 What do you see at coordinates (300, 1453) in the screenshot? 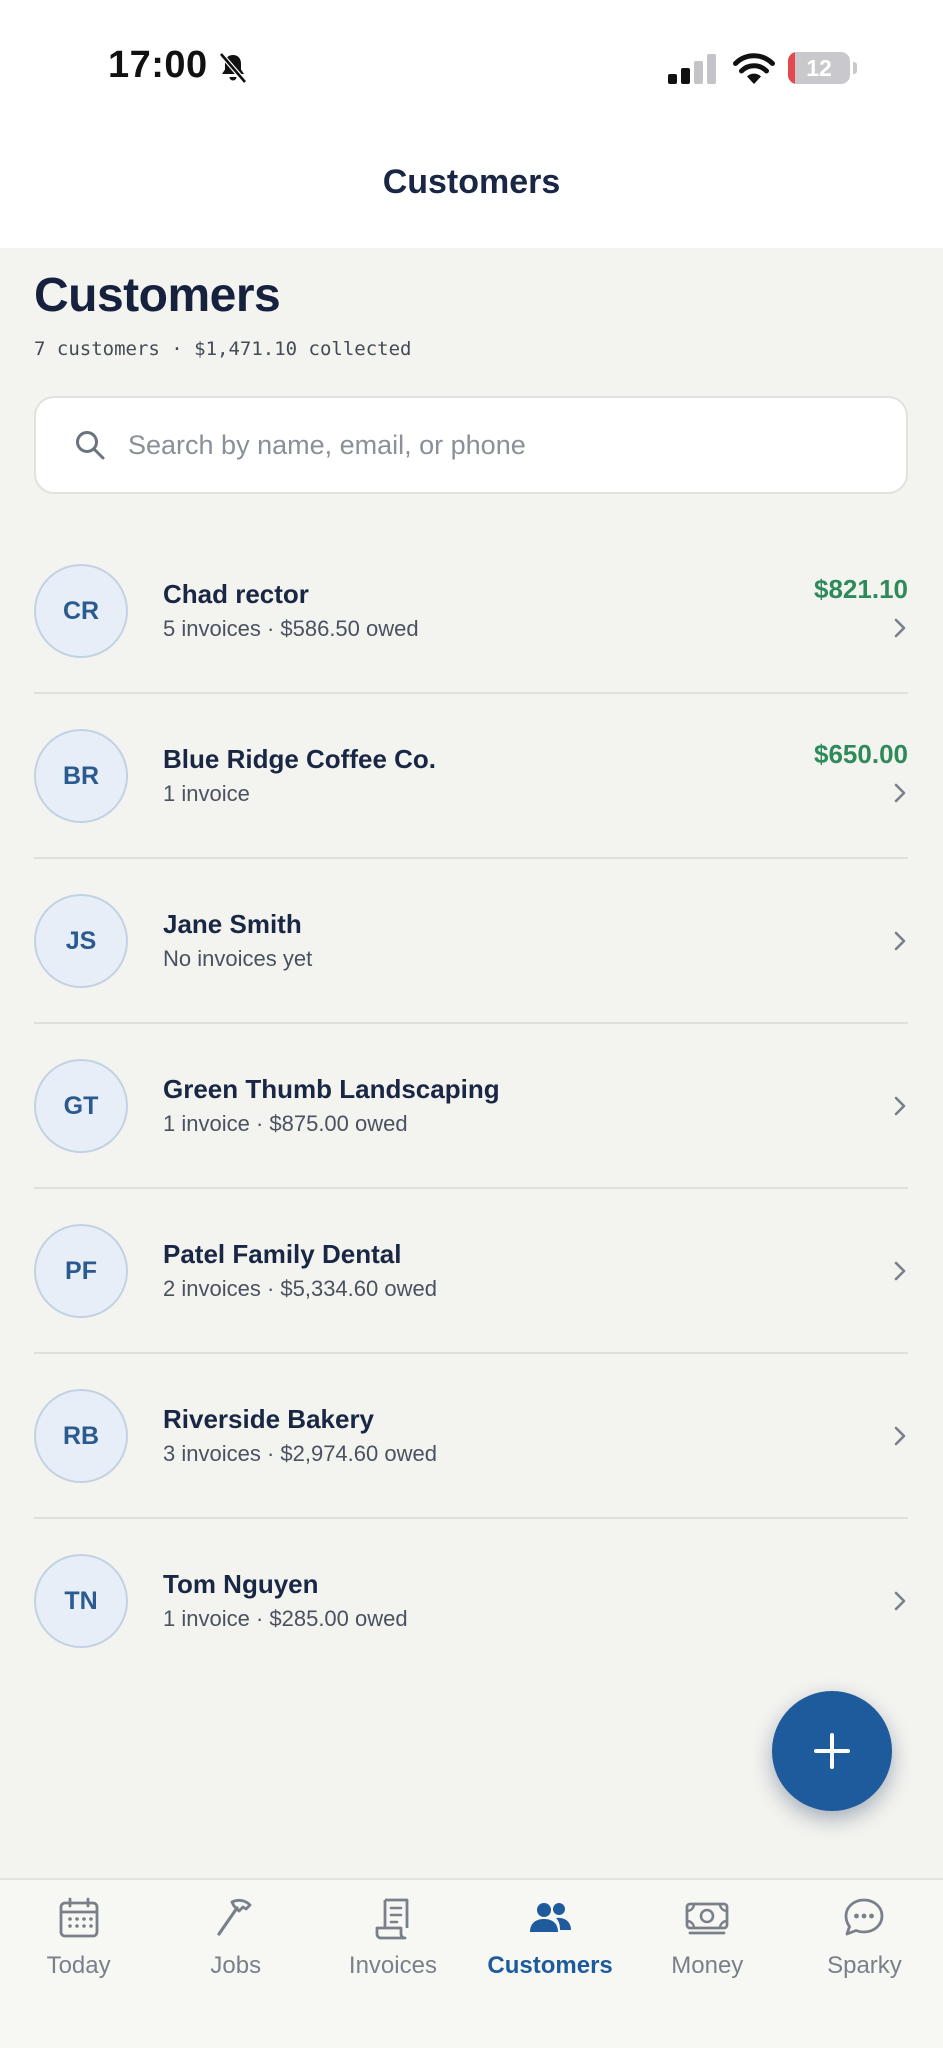
I see `customer-detail: 3 invoices · $2,974.60 owed` at bounding box center [300, 1453].